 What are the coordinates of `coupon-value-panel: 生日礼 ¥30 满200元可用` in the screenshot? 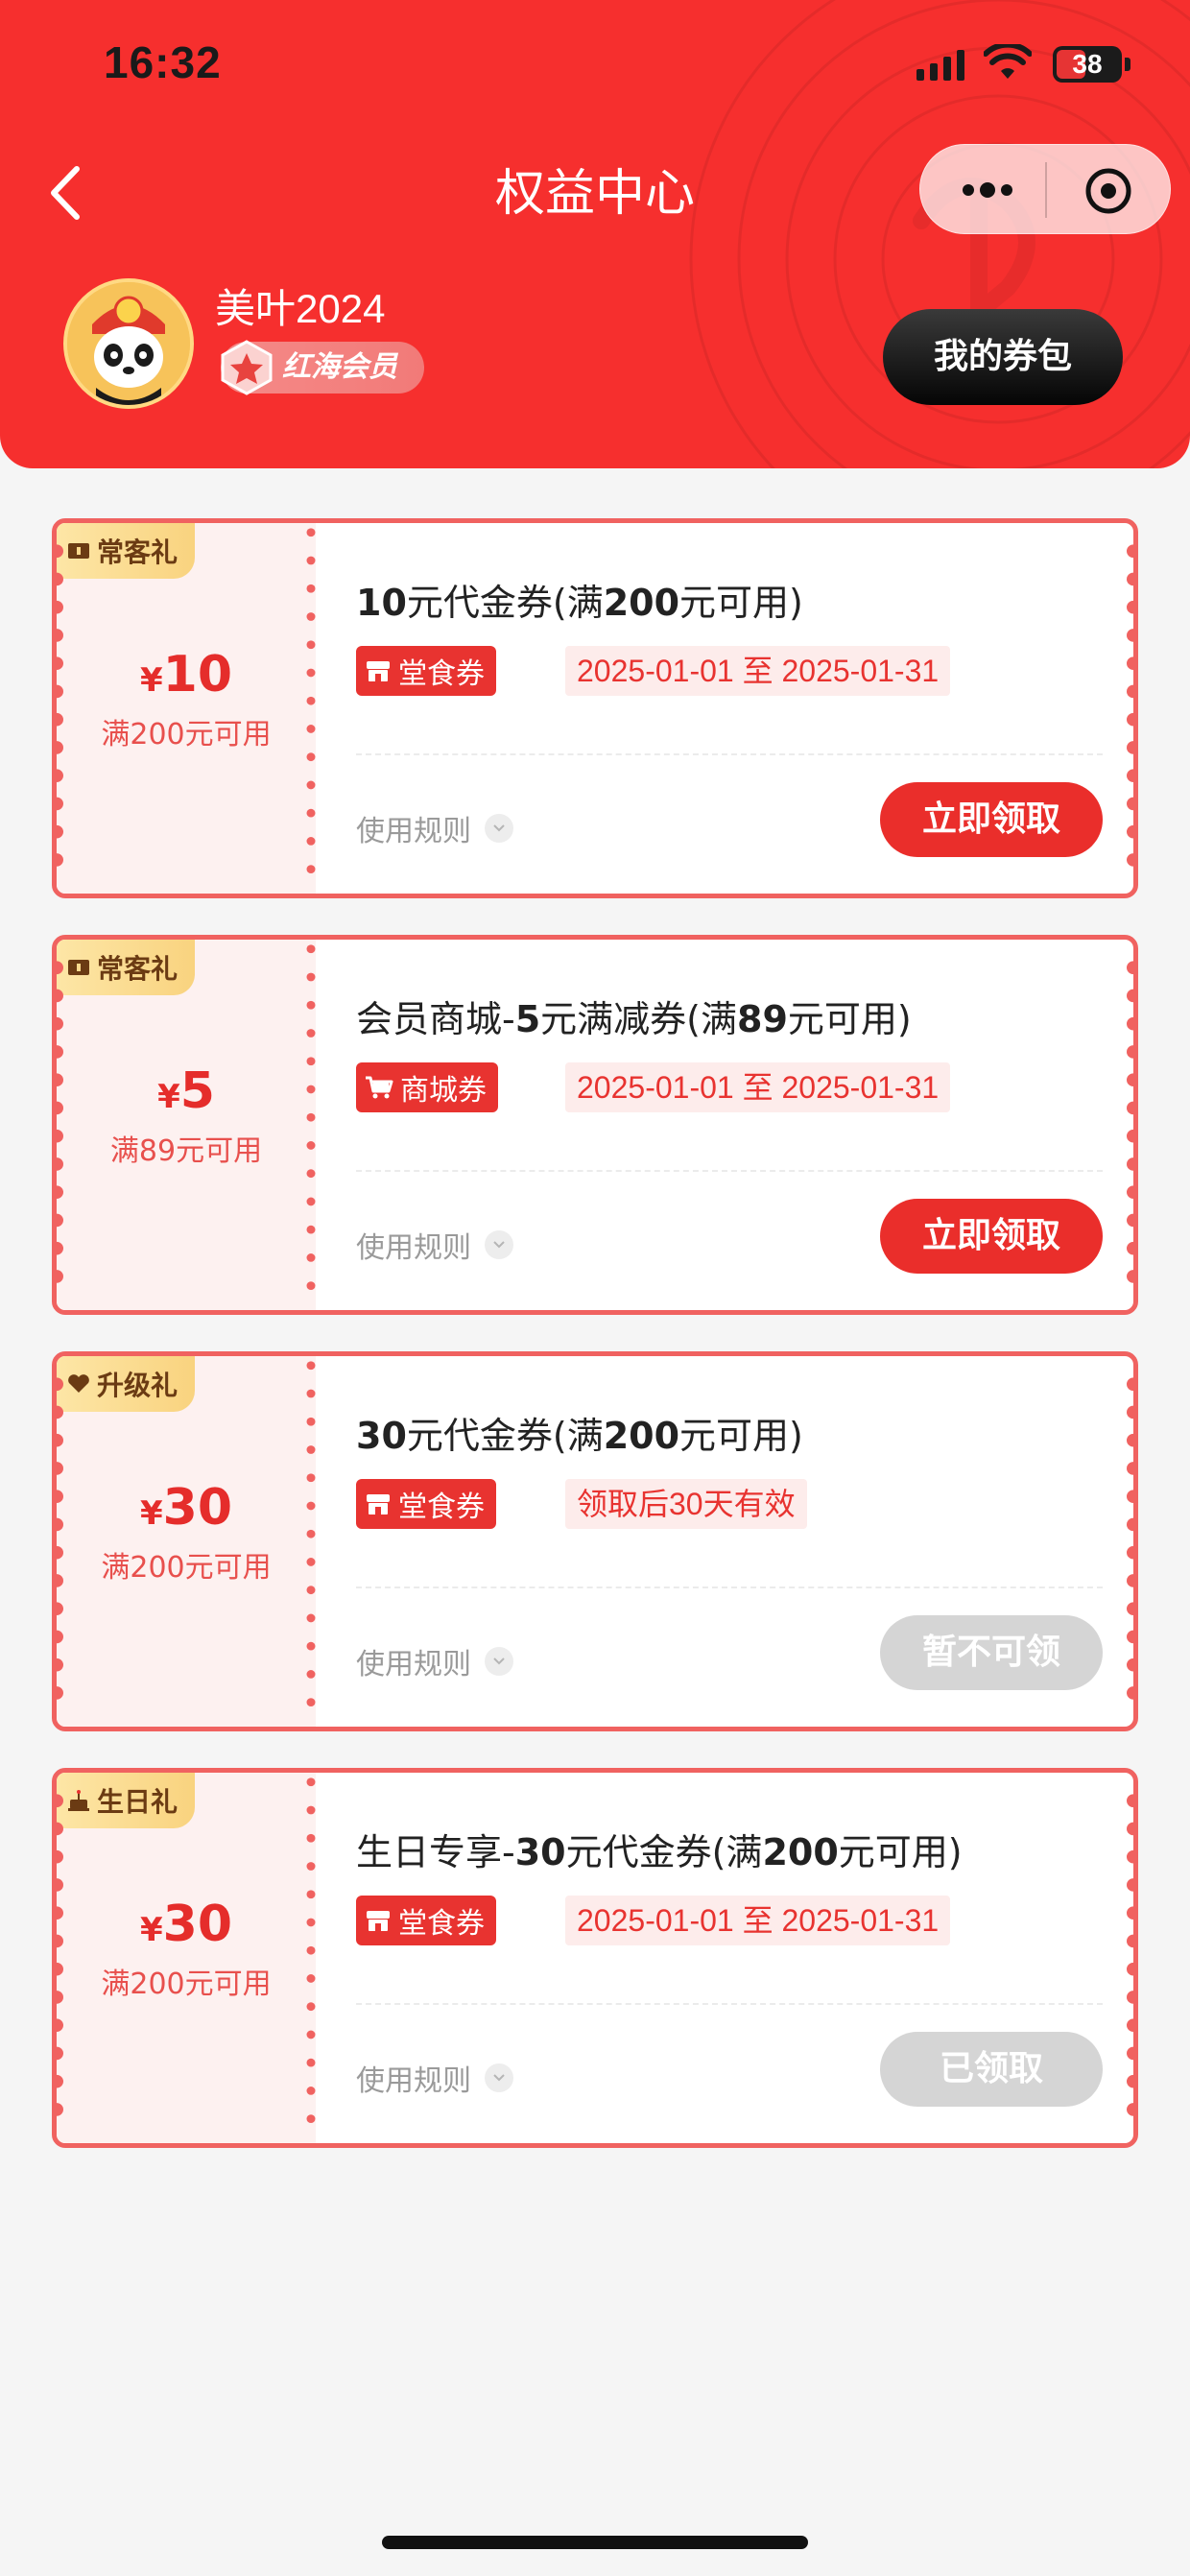 It's located at (187, 1958).